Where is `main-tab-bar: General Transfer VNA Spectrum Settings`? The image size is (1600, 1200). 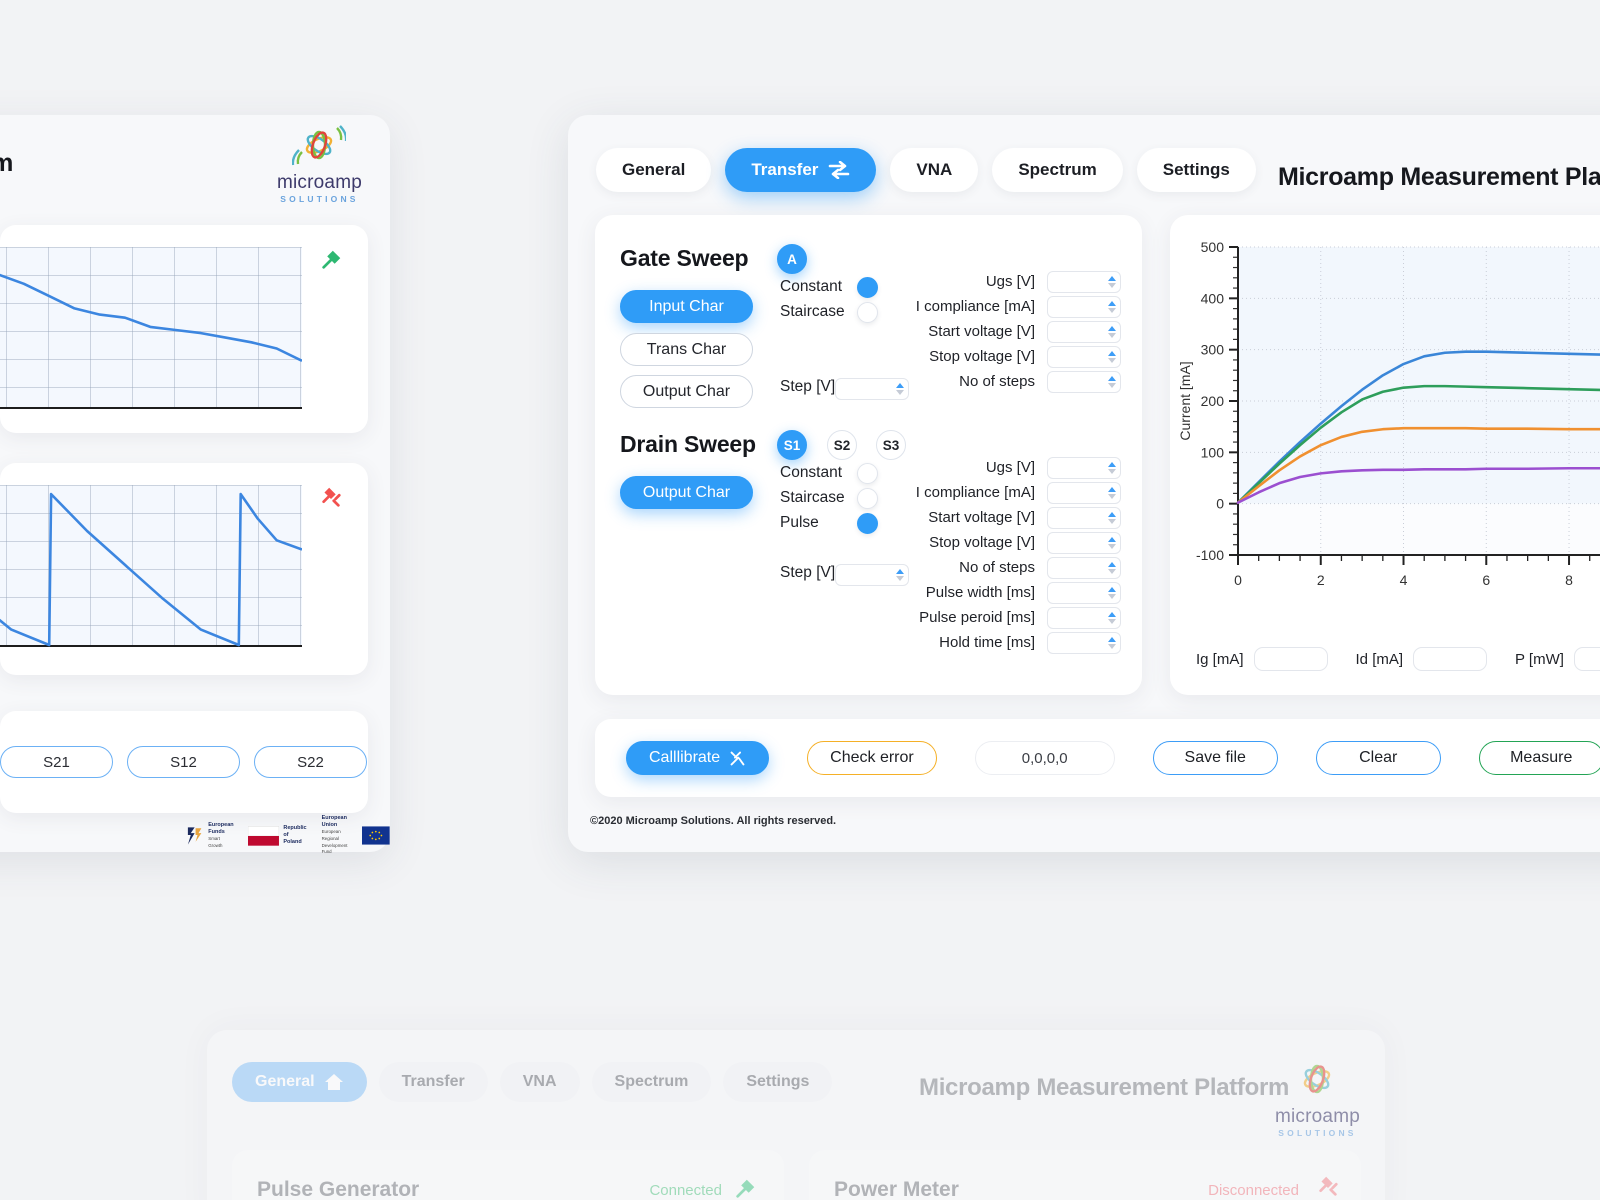 main-tab-bar: General Transfer VNA Spectrum Settings is located at coordinates (926, 170).